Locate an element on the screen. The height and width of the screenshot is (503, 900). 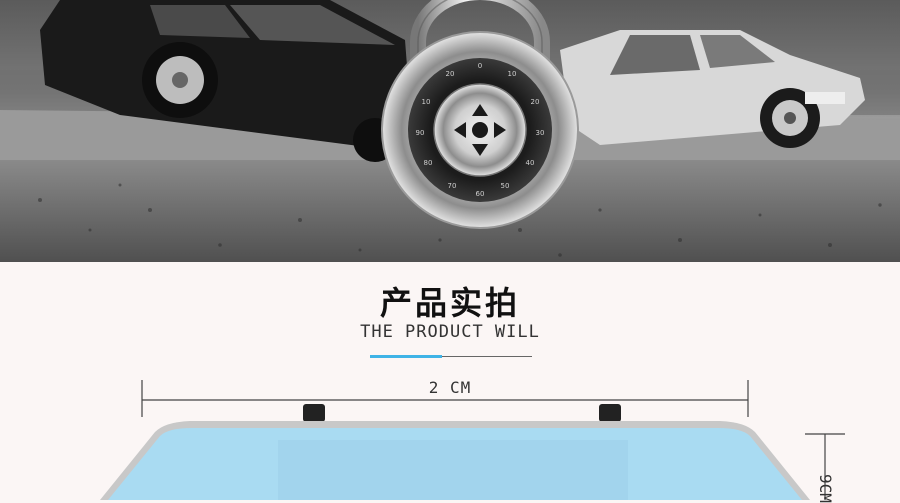
mirror-screen is located at coordinates (453, 470).